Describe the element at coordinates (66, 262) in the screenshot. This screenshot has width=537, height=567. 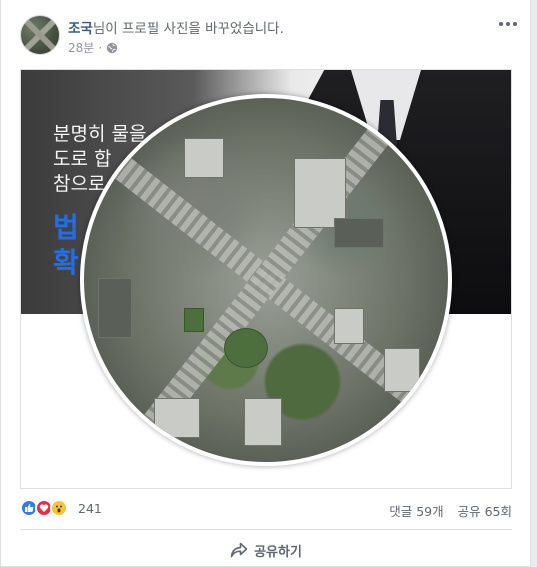
I see `cover-blue-line: 확` at that location.